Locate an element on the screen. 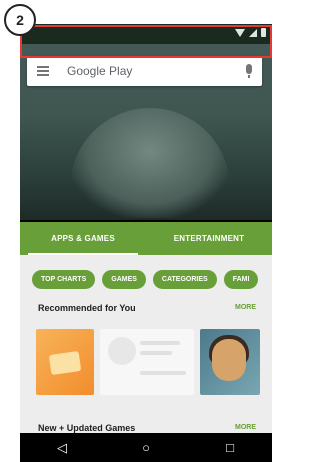  section-title-recommended: Recommended for You is located at coordinates (87, 308).